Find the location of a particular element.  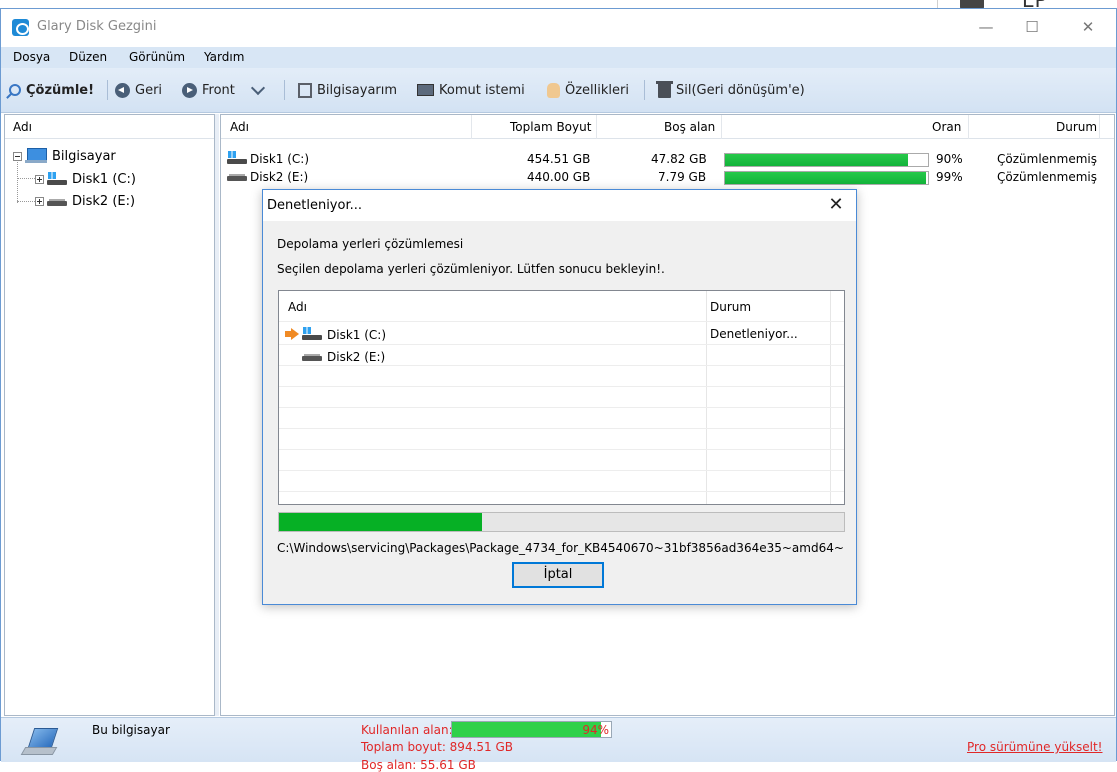

history-dropdown-button is located at coordinates (259, 90).